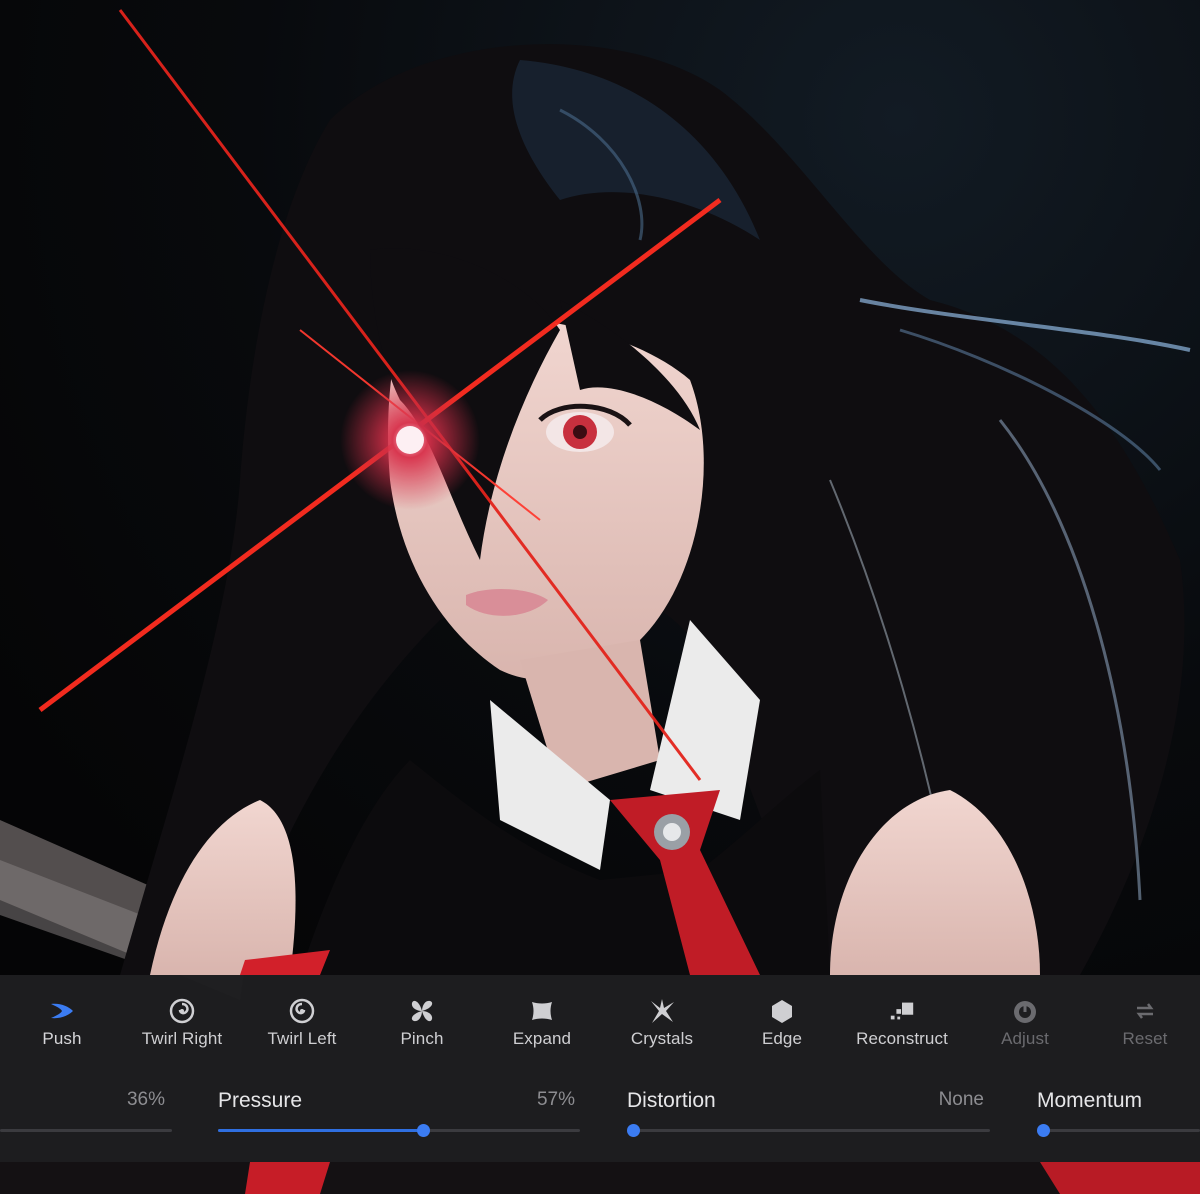 Image resolution: width=1200 pixels, height=1194 pixels. I want to click on pressure-slider, so click(399, 1130).